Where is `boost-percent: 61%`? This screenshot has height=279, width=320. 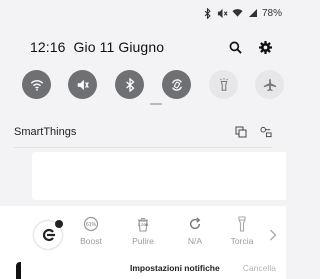 boost-percent: 61% is located at coordinates (91, 225).